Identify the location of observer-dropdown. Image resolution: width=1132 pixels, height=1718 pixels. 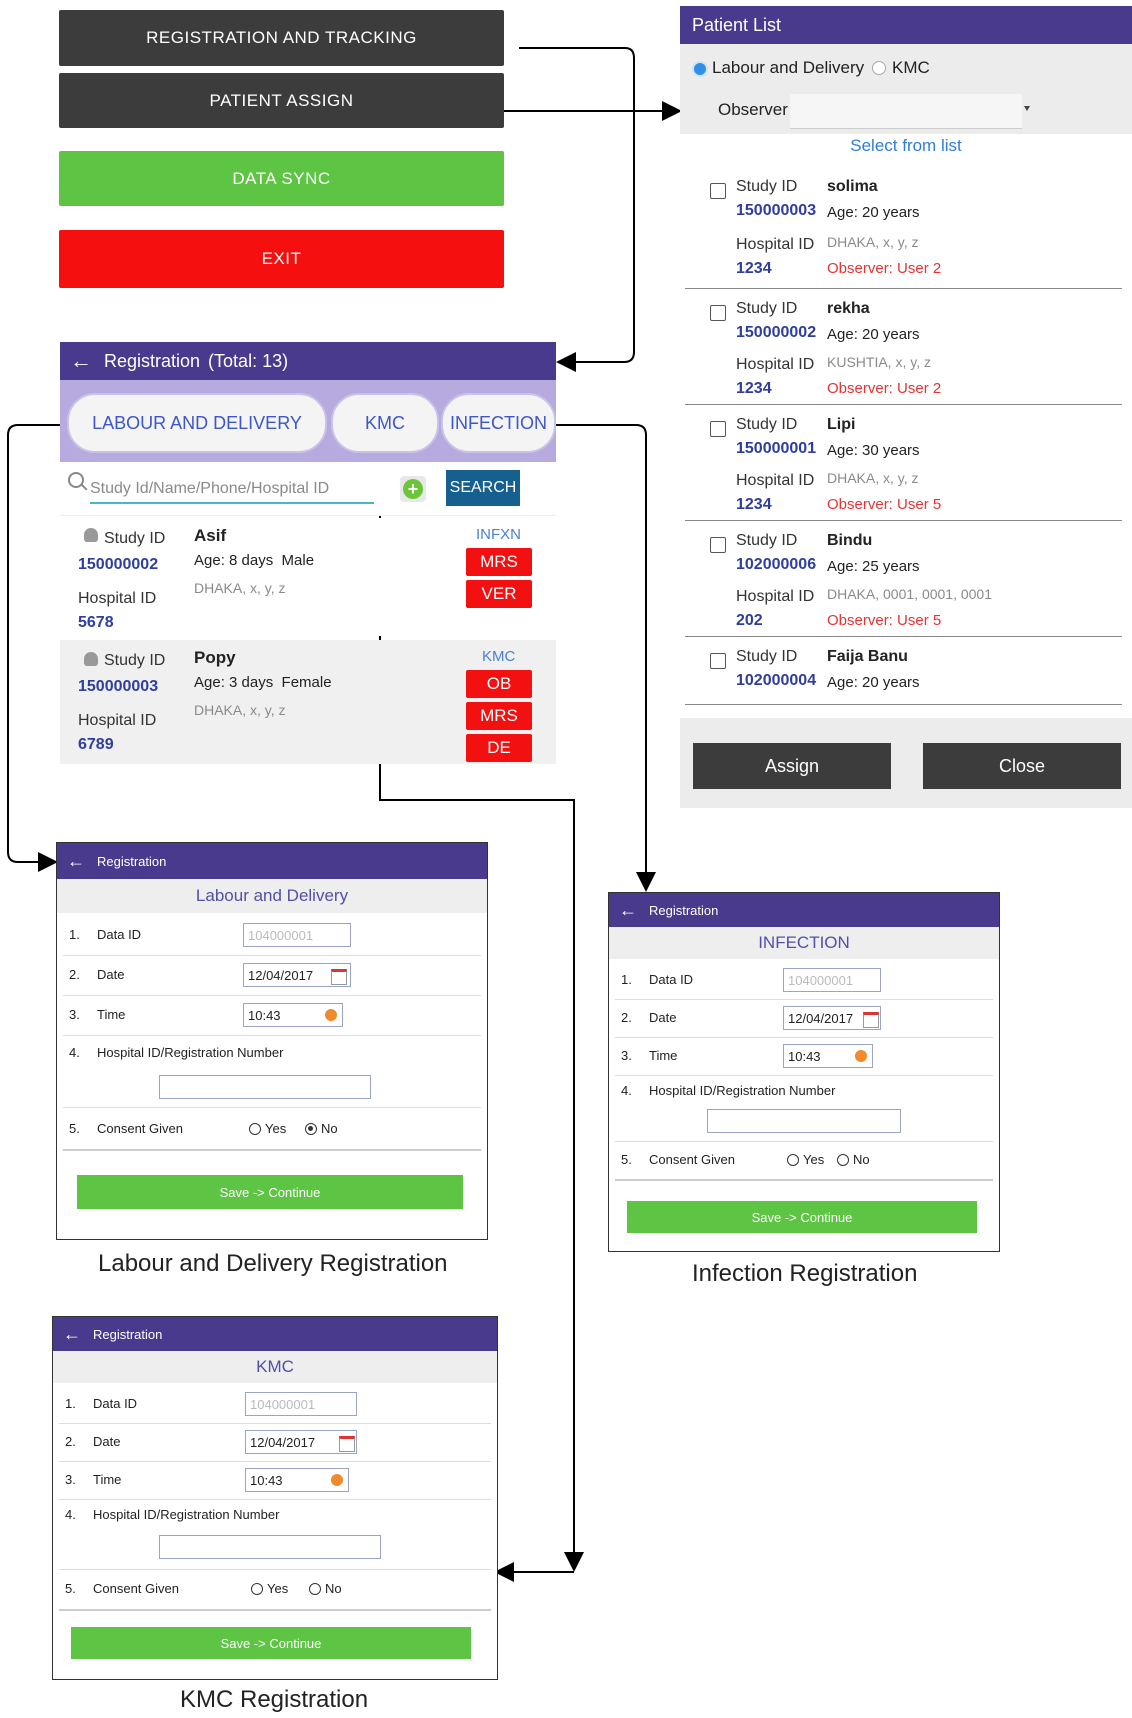
(910, 111).